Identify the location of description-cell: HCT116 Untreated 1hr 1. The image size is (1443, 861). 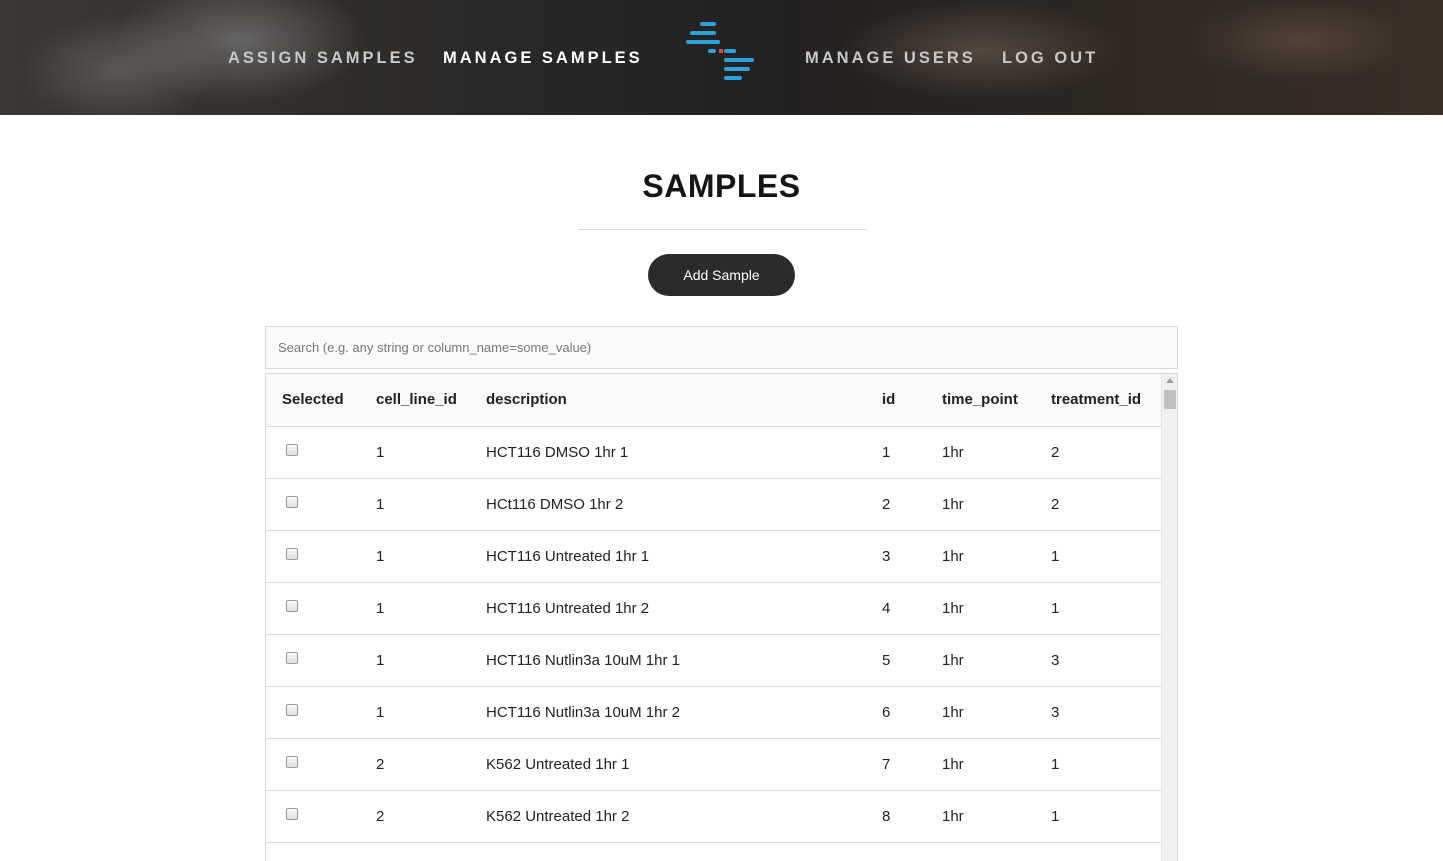
(684, 556).